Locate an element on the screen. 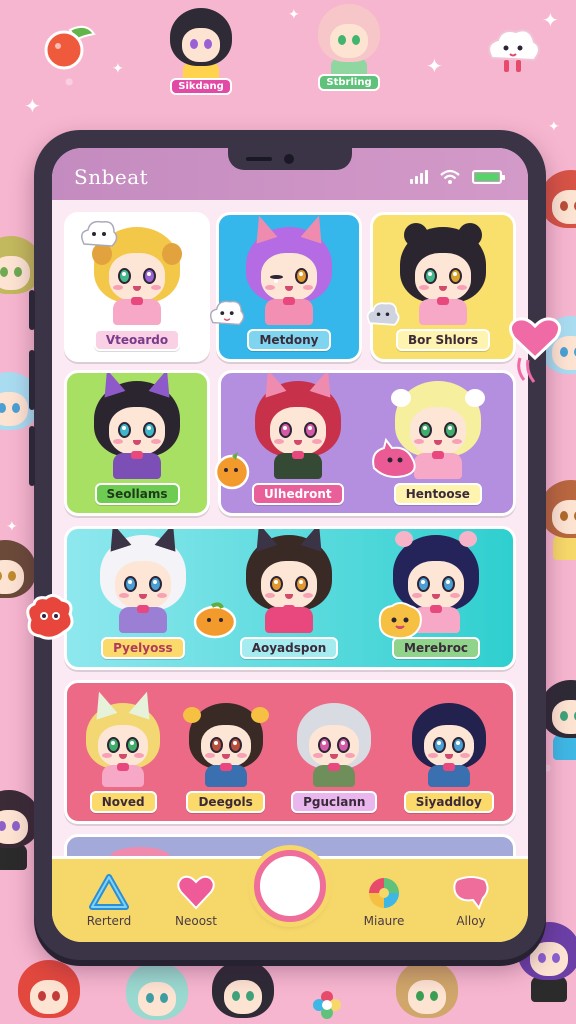  card-label: Hentoose is located at coordinates (437, 494).